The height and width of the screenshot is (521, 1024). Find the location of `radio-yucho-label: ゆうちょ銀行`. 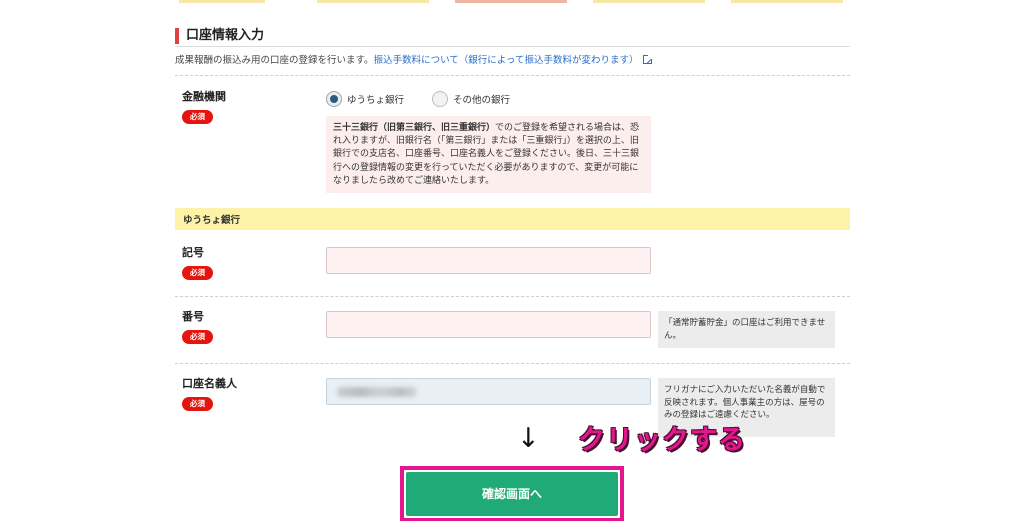

radio-yucho-label: ゆうちょ銀行 is located at coordinates (375, 99).